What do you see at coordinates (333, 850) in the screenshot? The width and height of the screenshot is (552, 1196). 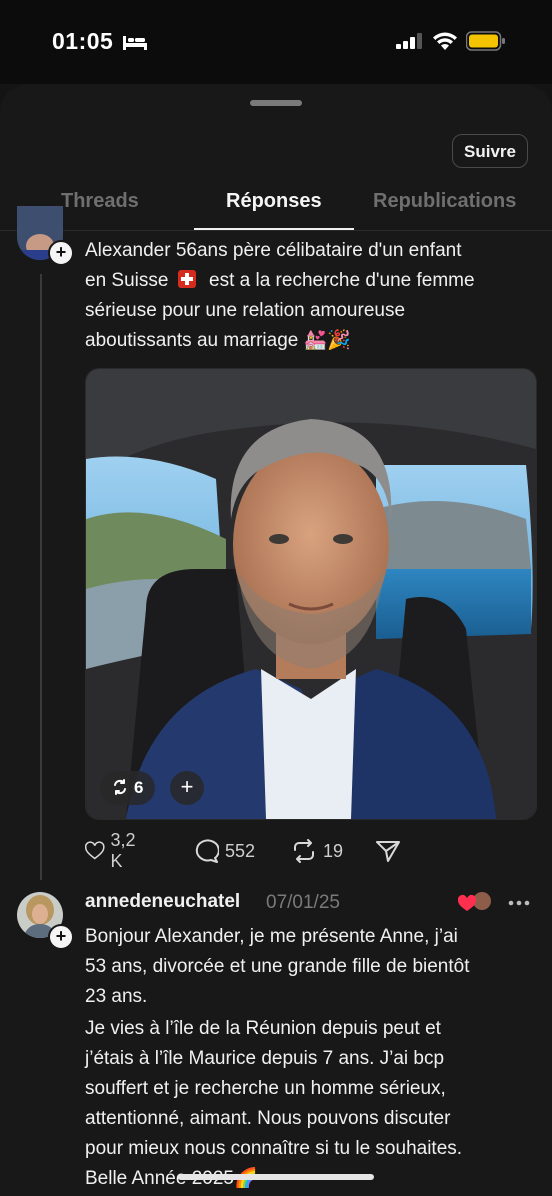 I see `repost-count: 19` at bounding box center [333, 850].